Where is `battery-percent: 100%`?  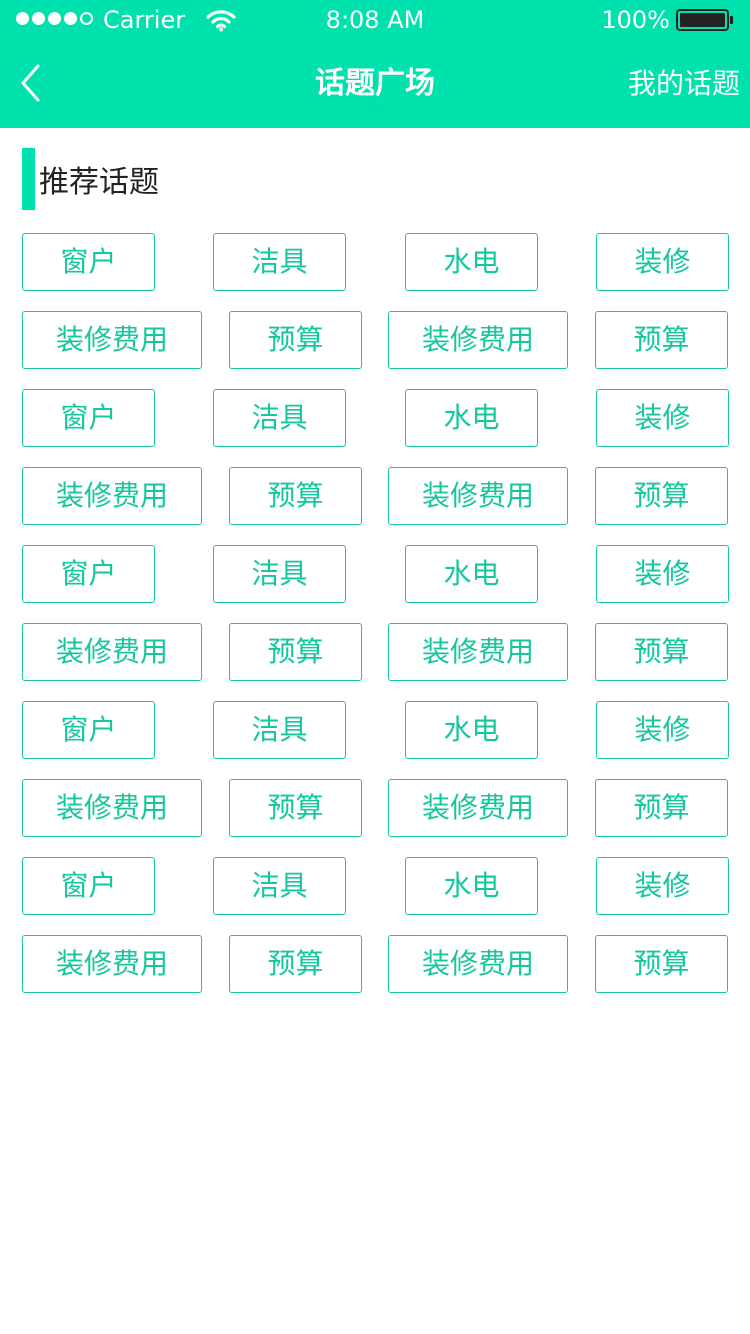 battery-percent: 100% is located at coordinates (635, 20).